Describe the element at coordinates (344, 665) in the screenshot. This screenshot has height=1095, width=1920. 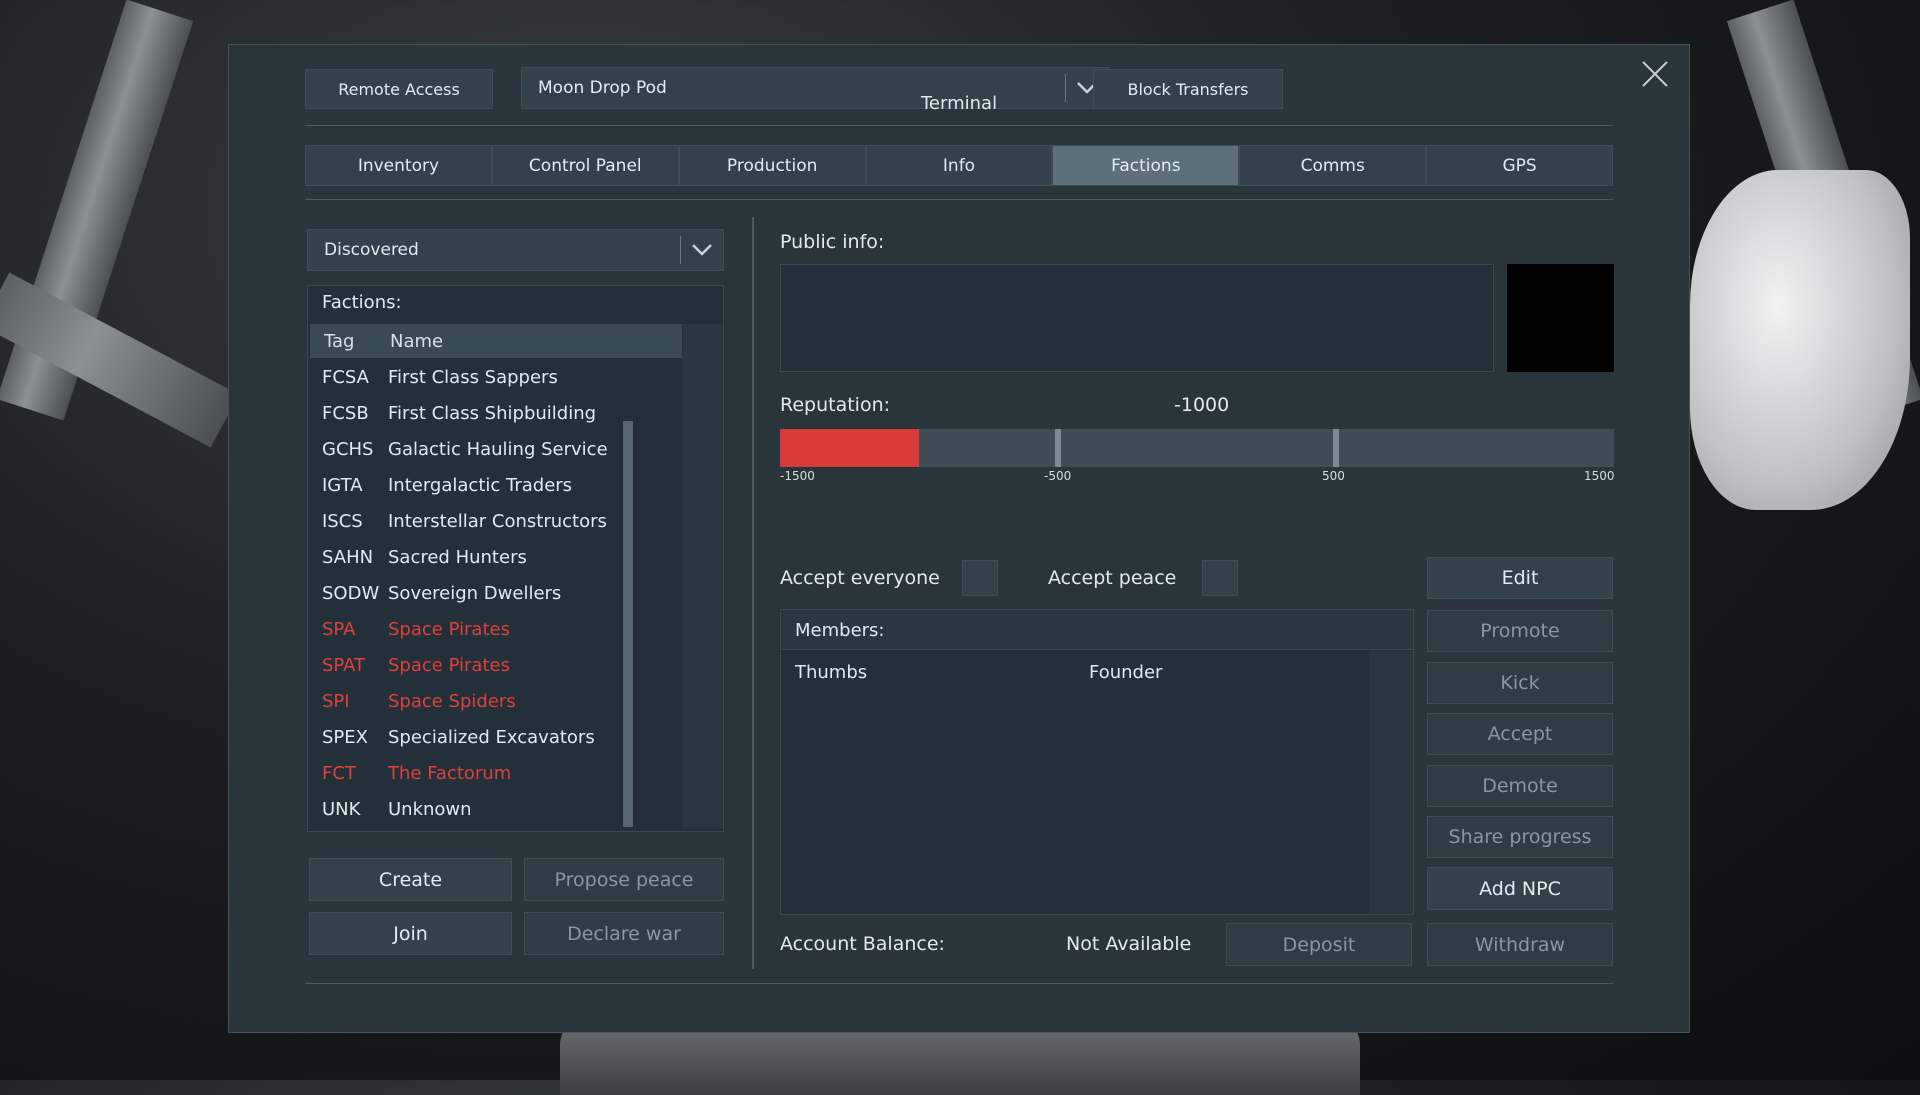
I see `faction-tag: SPAT` at that location.